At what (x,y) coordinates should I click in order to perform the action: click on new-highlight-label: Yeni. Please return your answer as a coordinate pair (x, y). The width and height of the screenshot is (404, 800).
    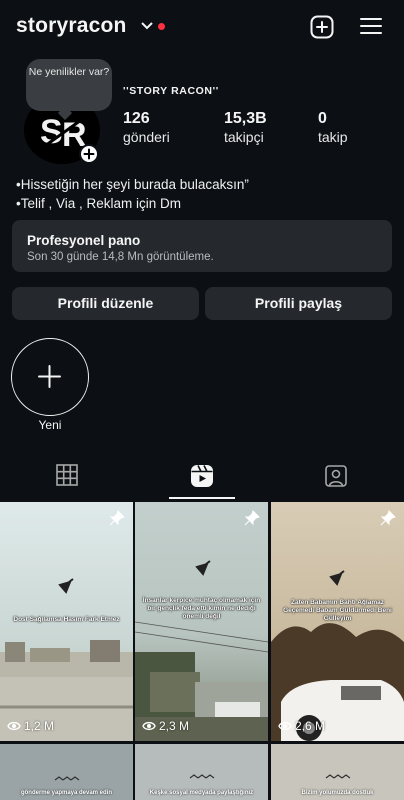
    Looking at the image, I should click on (50, 425).